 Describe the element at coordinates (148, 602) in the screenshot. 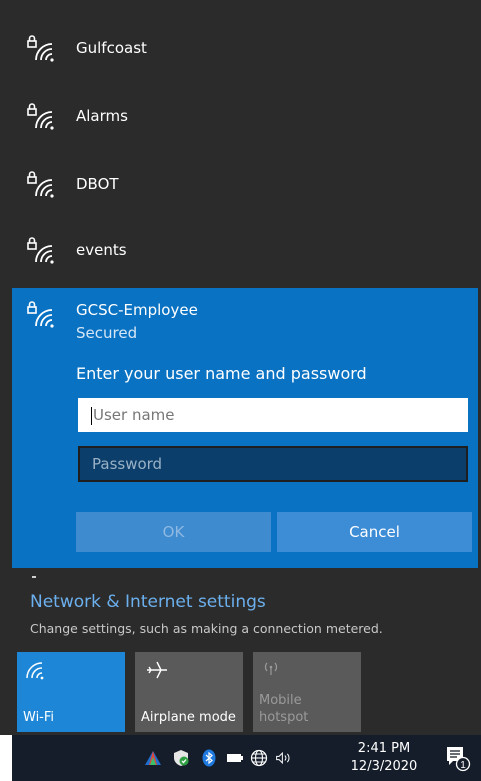

I see `network-settings-link: Network & Internet settings` at that location.